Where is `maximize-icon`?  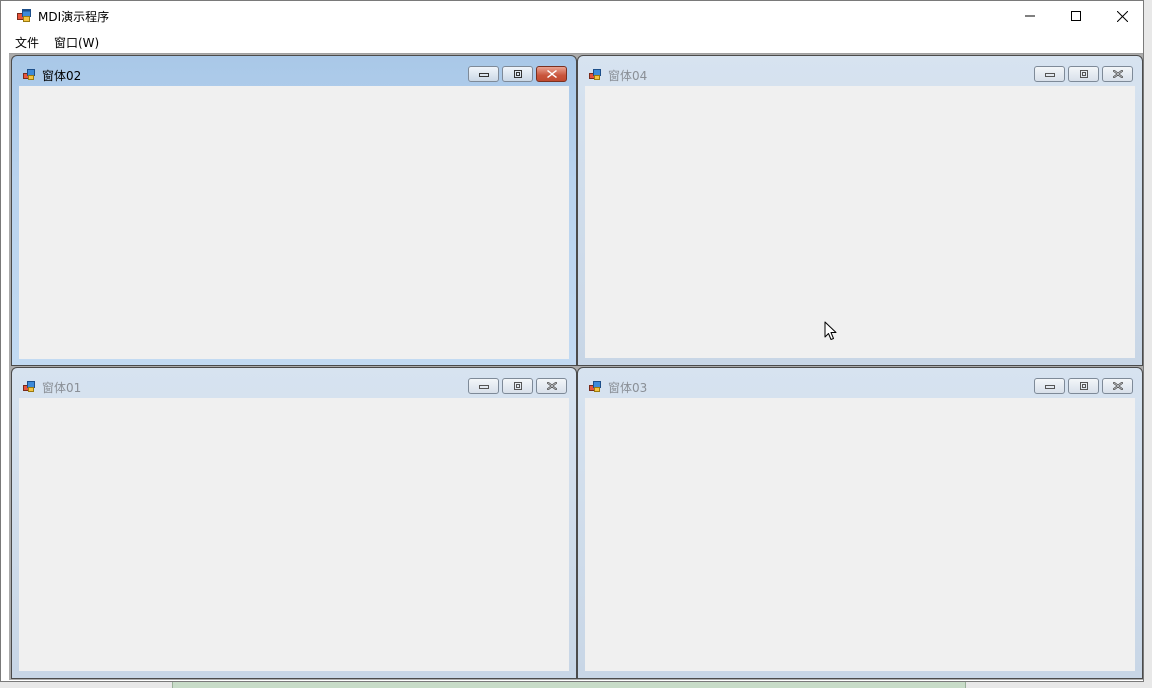 maximize-icon is located at coordinates (1076, 16).